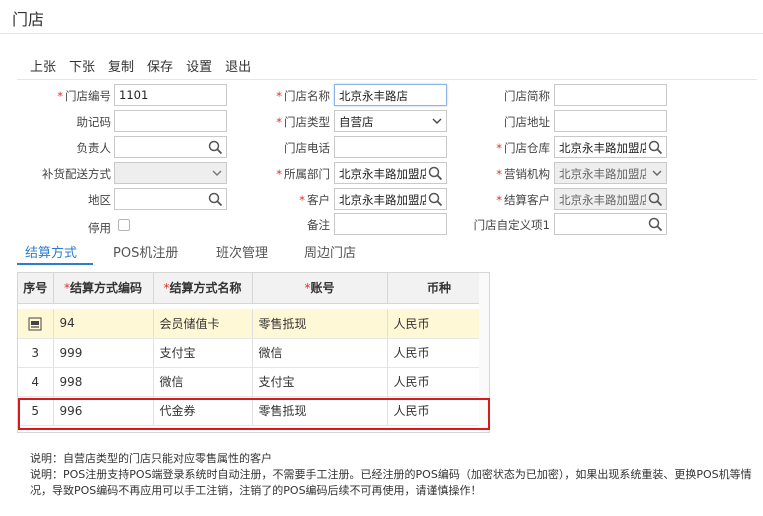 This screenshot has height=516, width=763. What do you see at coordinates (94, 148) in the screenshot?
I see `manager-label: 负责人` at bounding box center [94, 148].